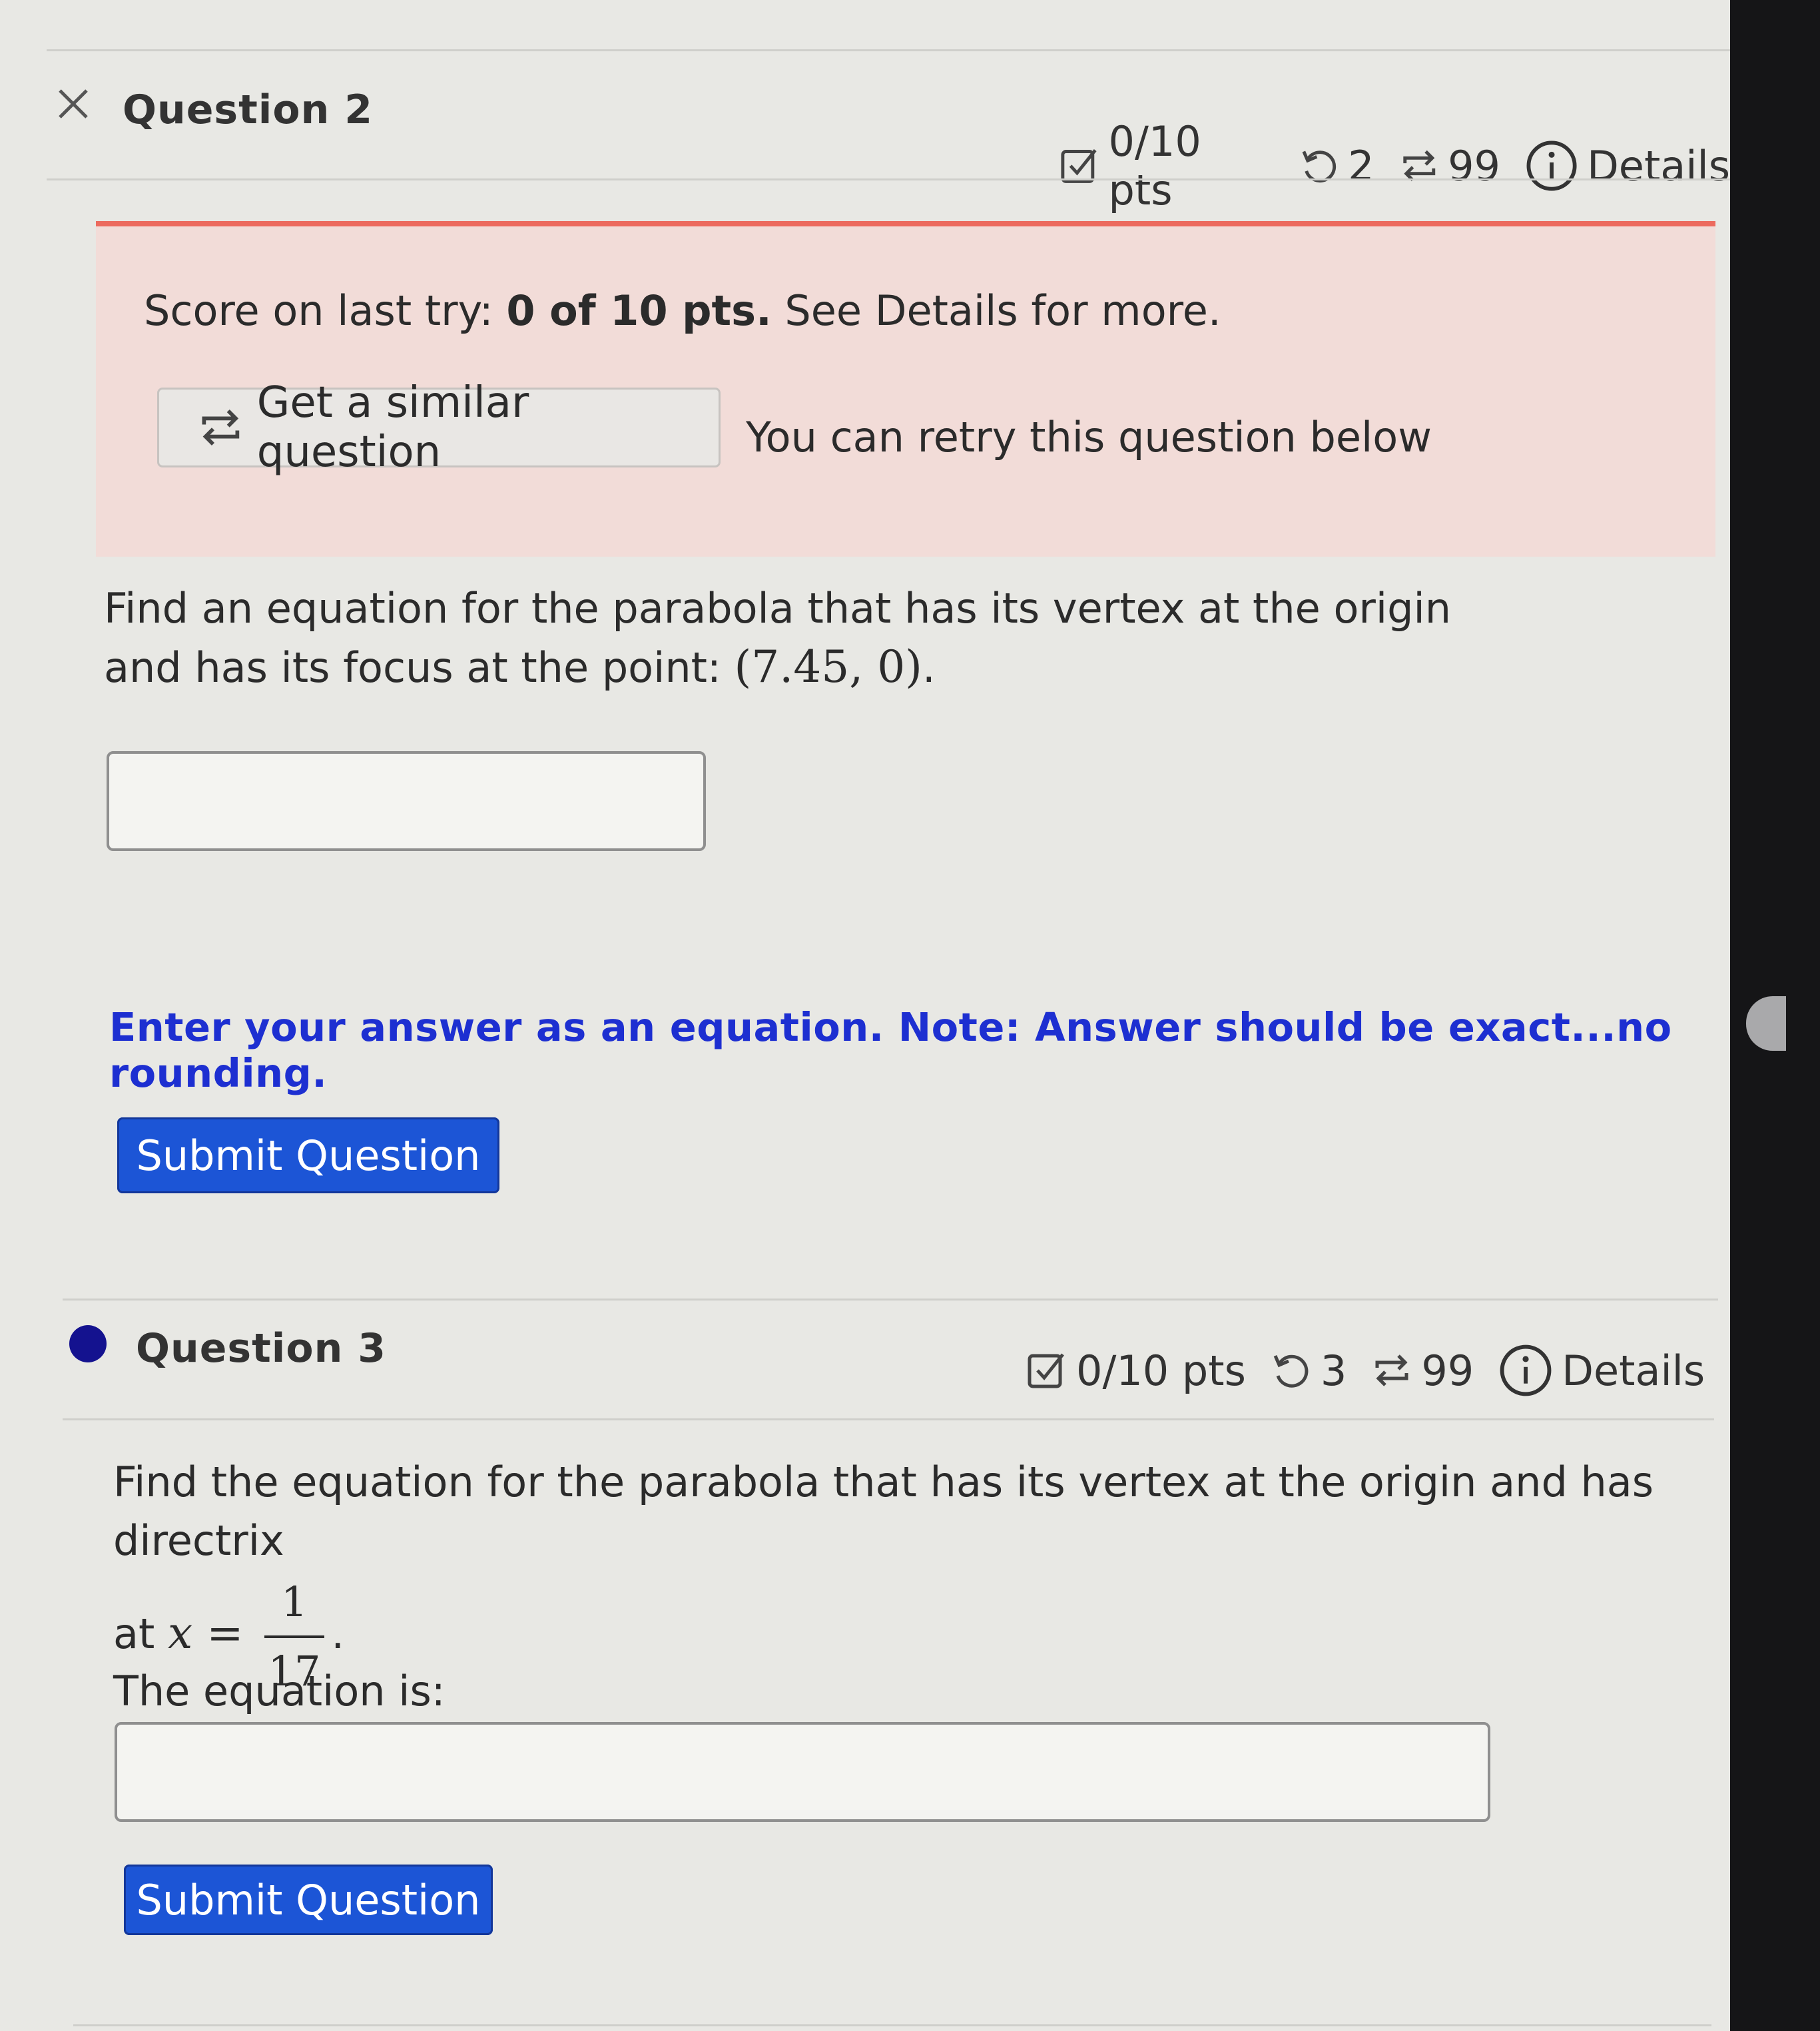  What do you see at coordinates (88, 1343) in the screenshot?
I see `status-dot-icon` at bounding box center [88, 1343].